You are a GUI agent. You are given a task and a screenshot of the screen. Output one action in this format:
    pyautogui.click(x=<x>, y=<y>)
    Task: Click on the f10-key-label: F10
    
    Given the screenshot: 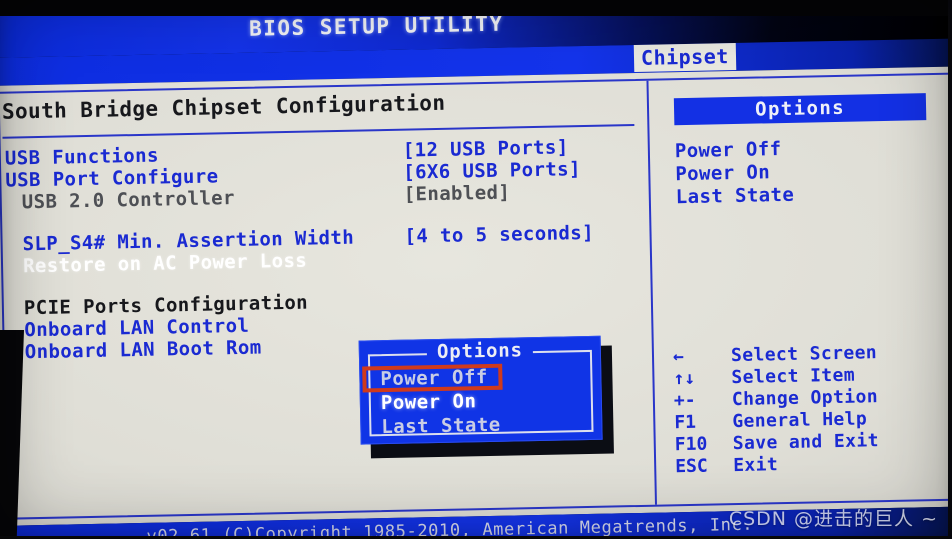 What is the action you would take?
    pyautogui.click(x=691, y=444)
    